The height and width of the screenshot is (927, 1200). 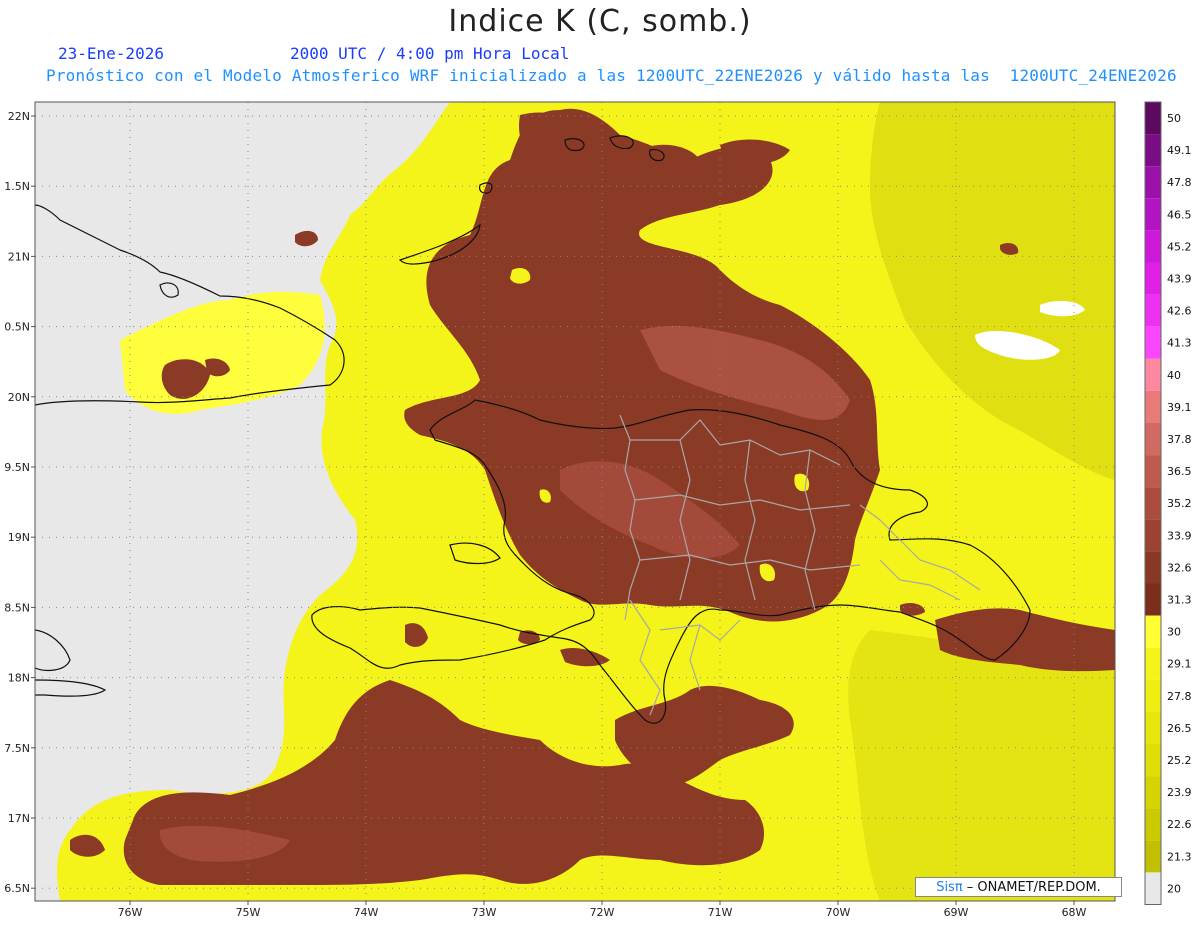 What do you see at coordinates (19, 537) in the screenshot?
I see `lat-label: 19N` at bounding box center [19, 537].